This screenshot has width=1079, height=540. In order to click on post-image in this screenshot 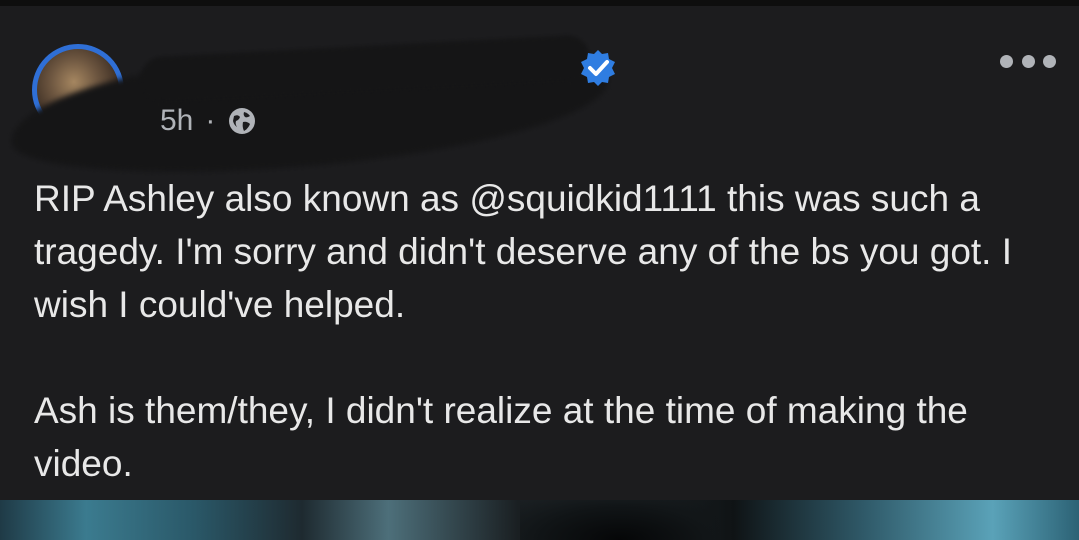, I will do `click(539, 520)`.